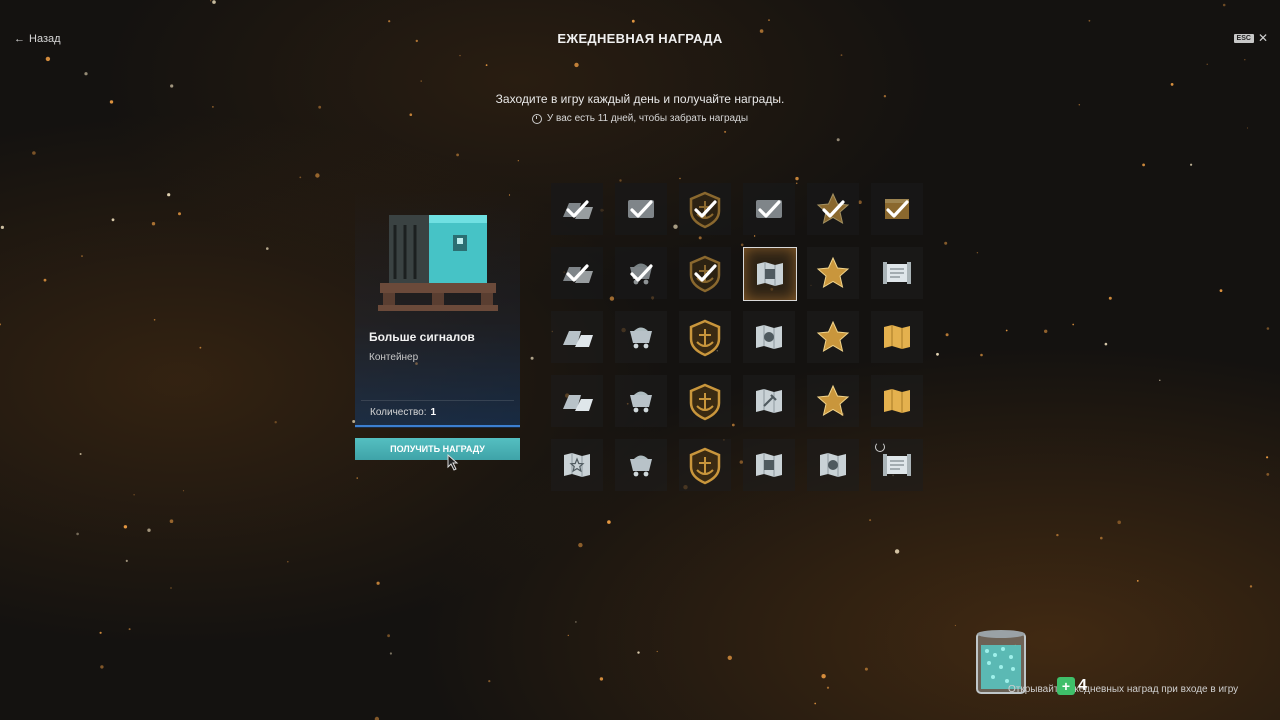  Describe the element at coordinates (437, 400) in the screenshot. I see `divider` at that location.